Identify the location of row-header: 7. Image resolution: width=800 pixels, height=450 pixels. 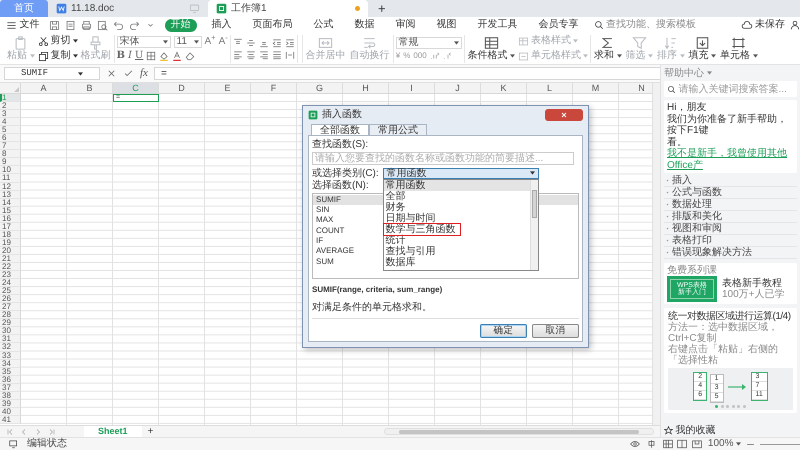
(10, 146).